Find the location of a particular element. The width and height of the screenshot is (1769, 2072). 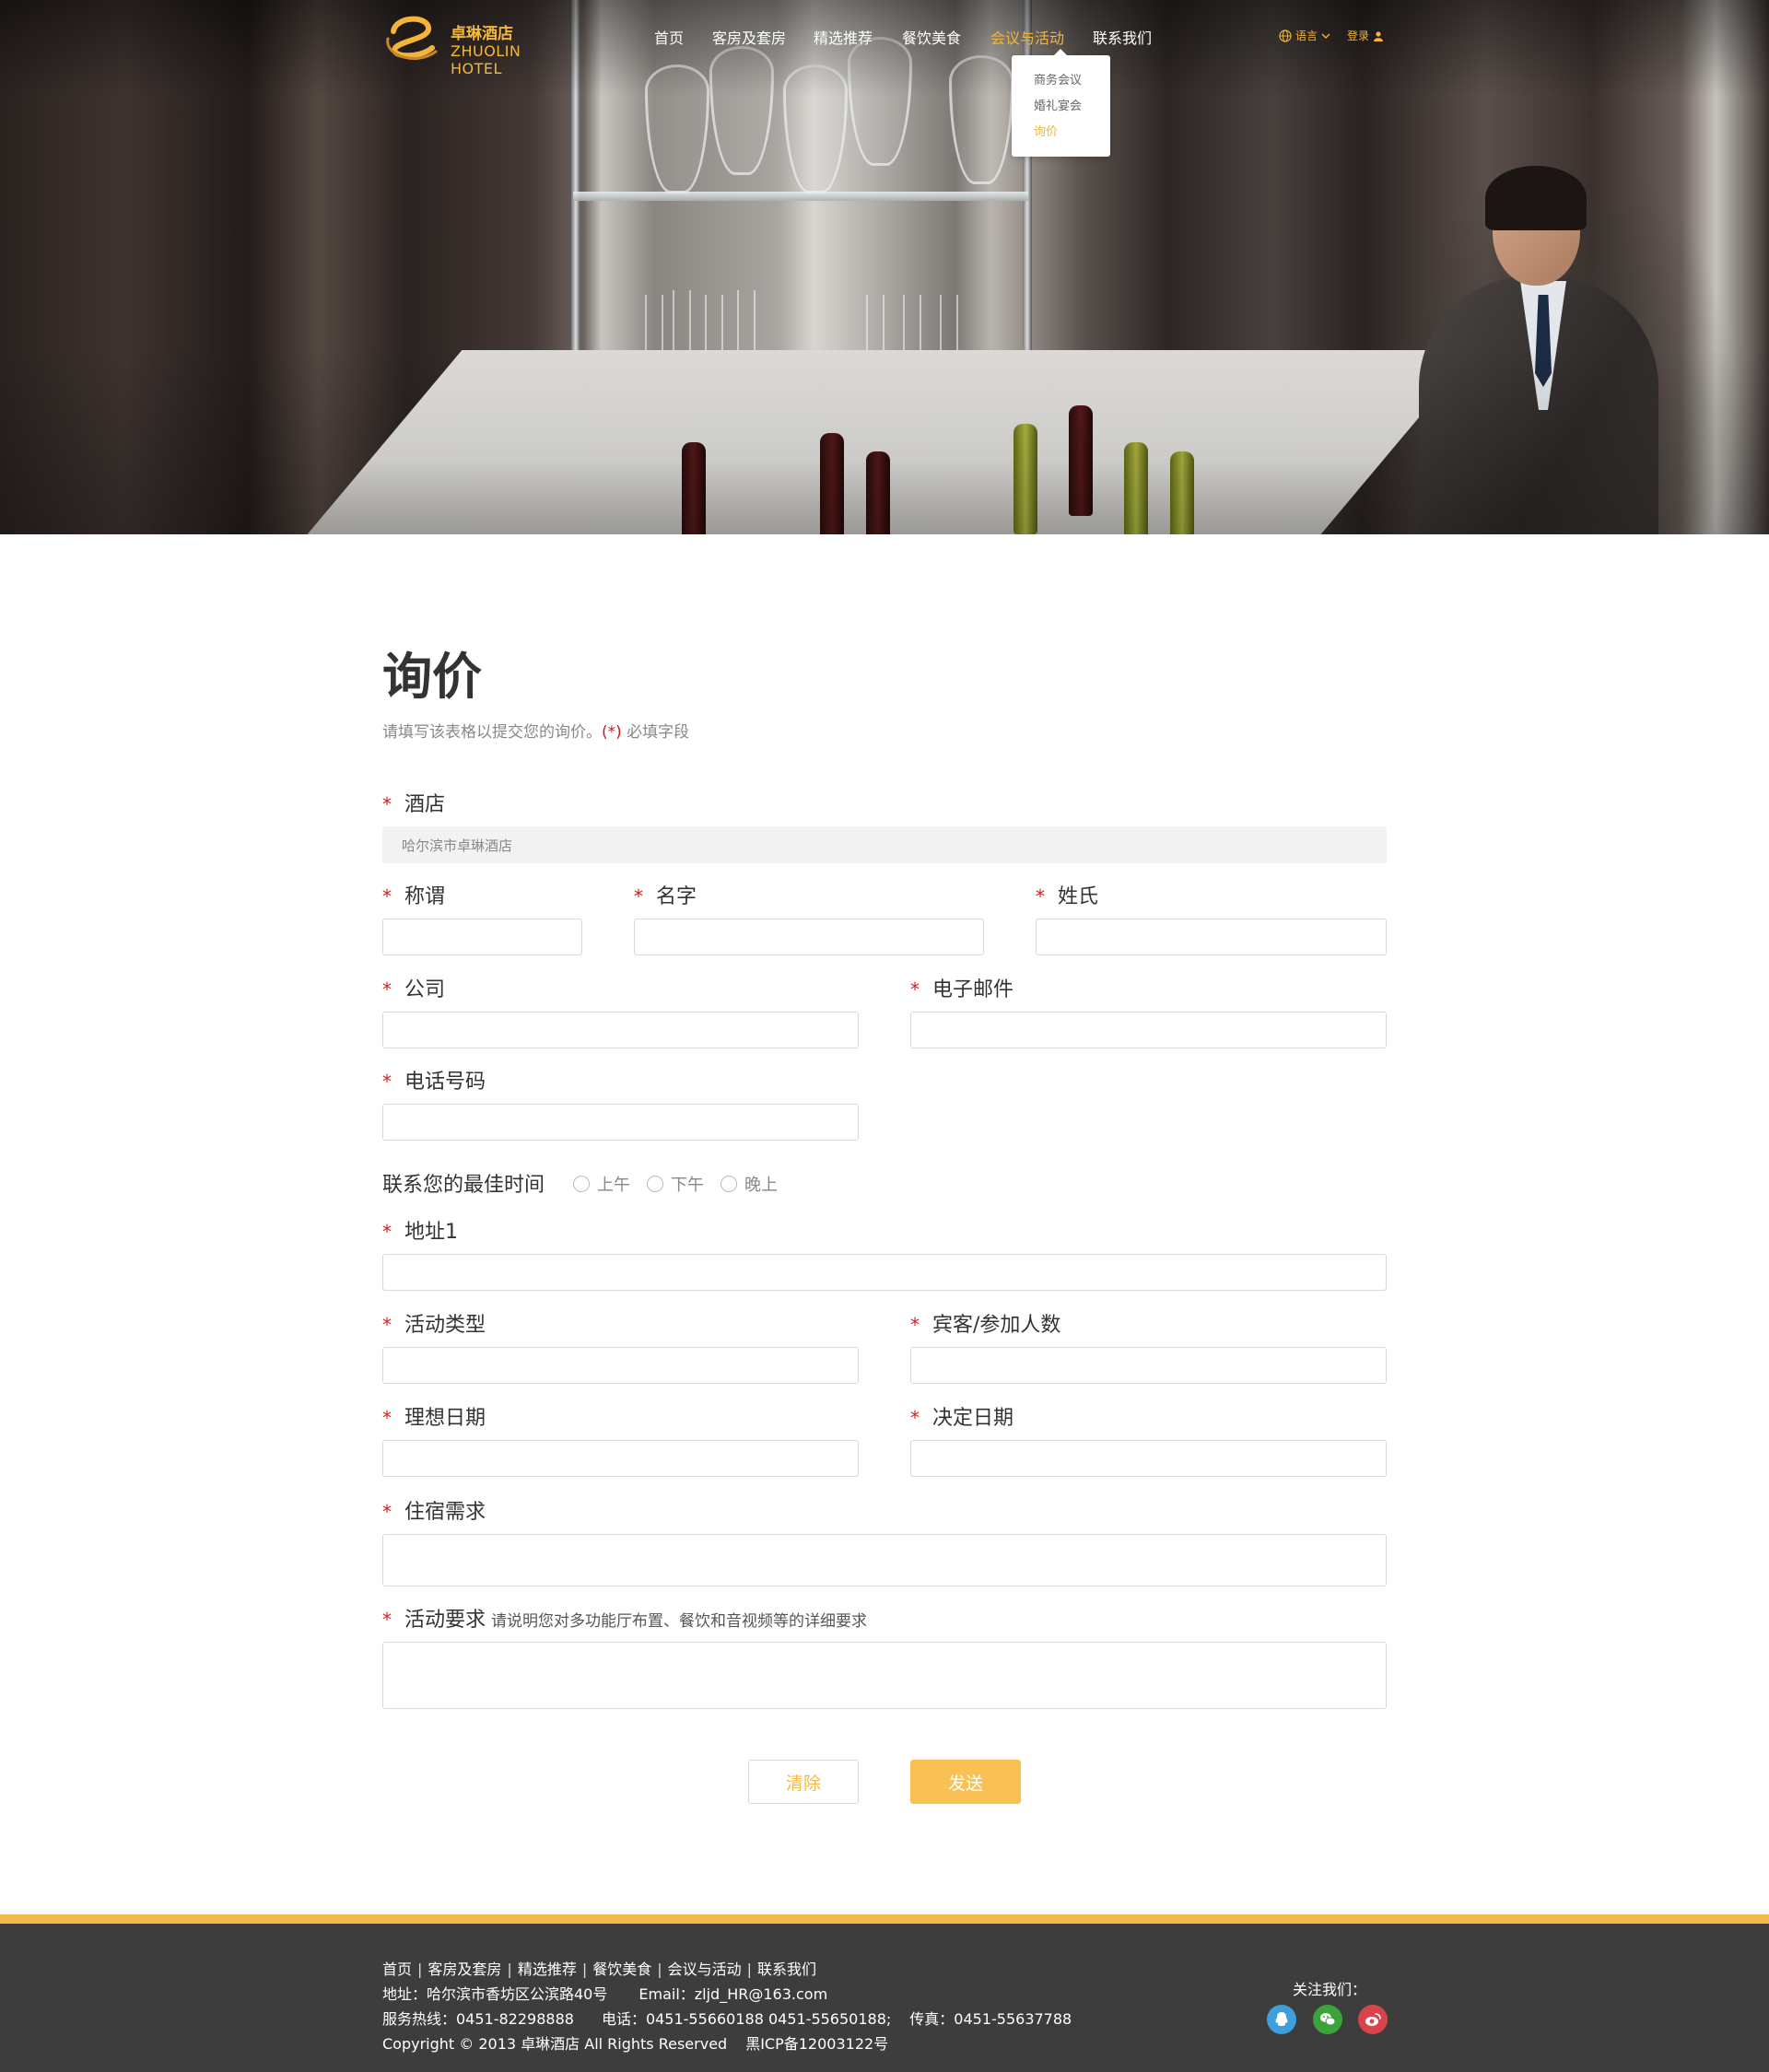

nav-contact: 联系我们 is located at coordinates (1122, 37).